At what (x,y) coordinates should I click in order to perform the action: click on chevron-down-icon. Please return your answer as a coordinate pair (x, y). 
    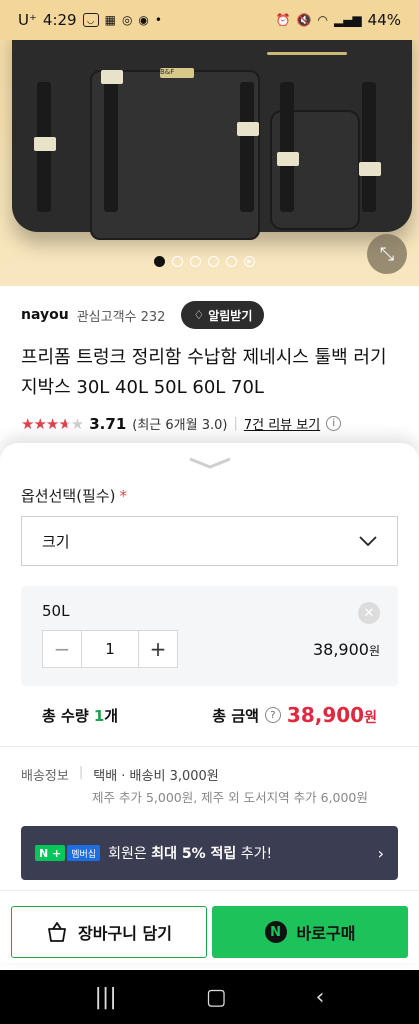
    Looking at the image, I should click on (368, 541).